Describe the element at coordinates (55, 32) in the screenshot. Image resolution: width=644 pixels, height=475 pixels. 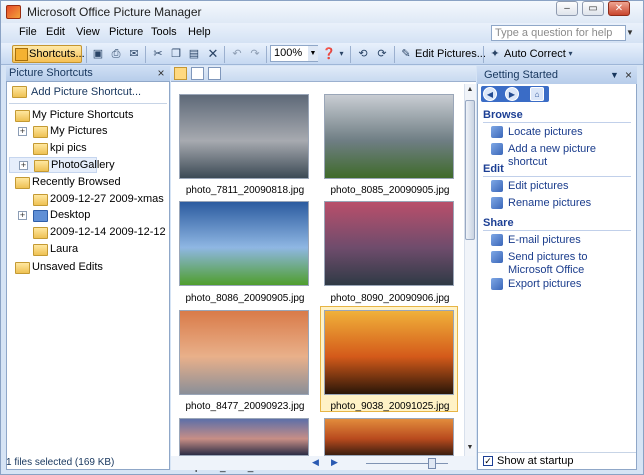
I see `menu-edit: Edit` at that location.